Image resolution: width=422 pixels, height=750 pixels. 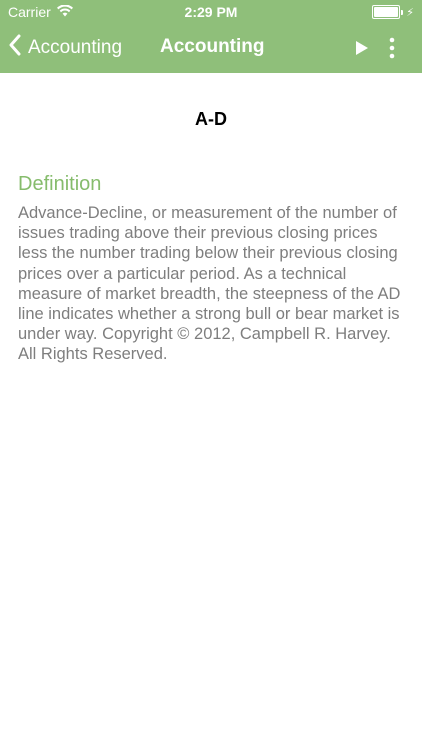 I want to click on charging-bolt-icon: ⚡, so click(x=410, y=12).